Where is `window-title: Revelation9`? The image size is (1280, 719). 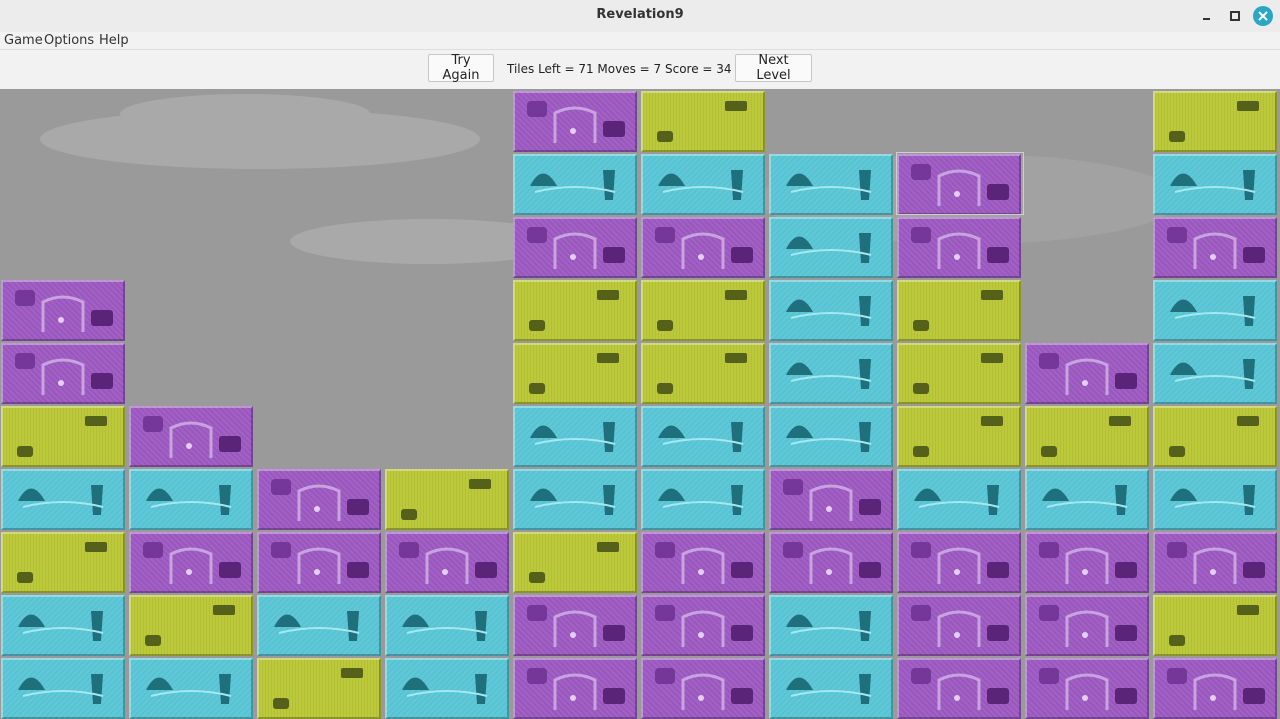 window-title: Revelation9 is located at coordinates (640, 14).